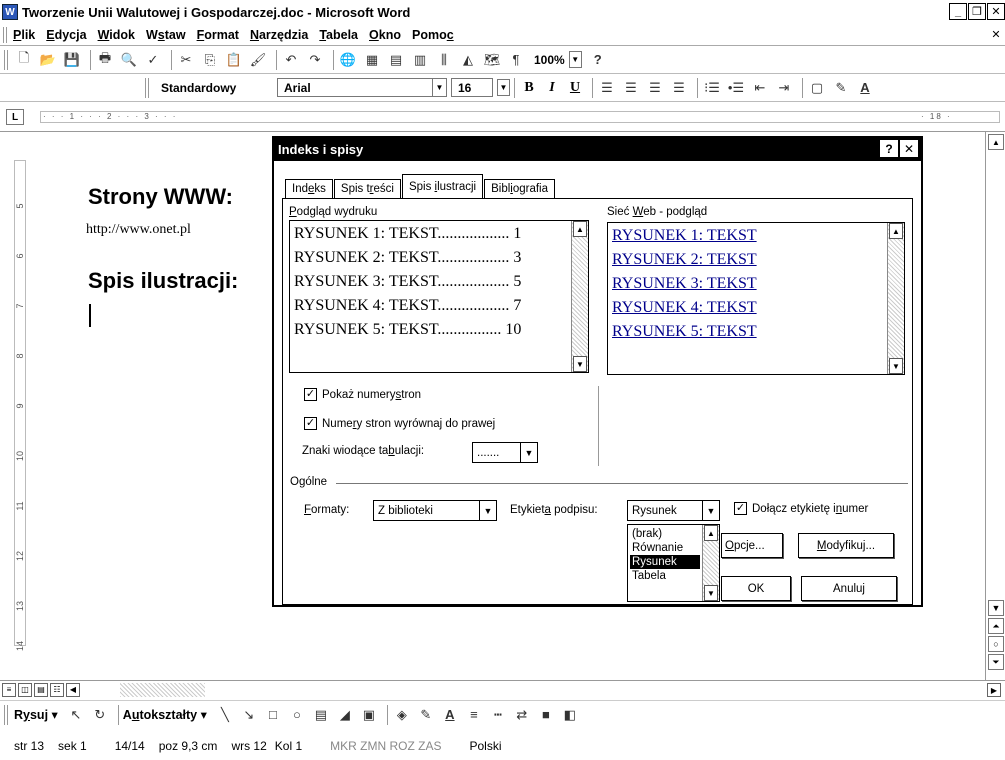  I want to click on menu-widok: Widok, so click(116, 35).